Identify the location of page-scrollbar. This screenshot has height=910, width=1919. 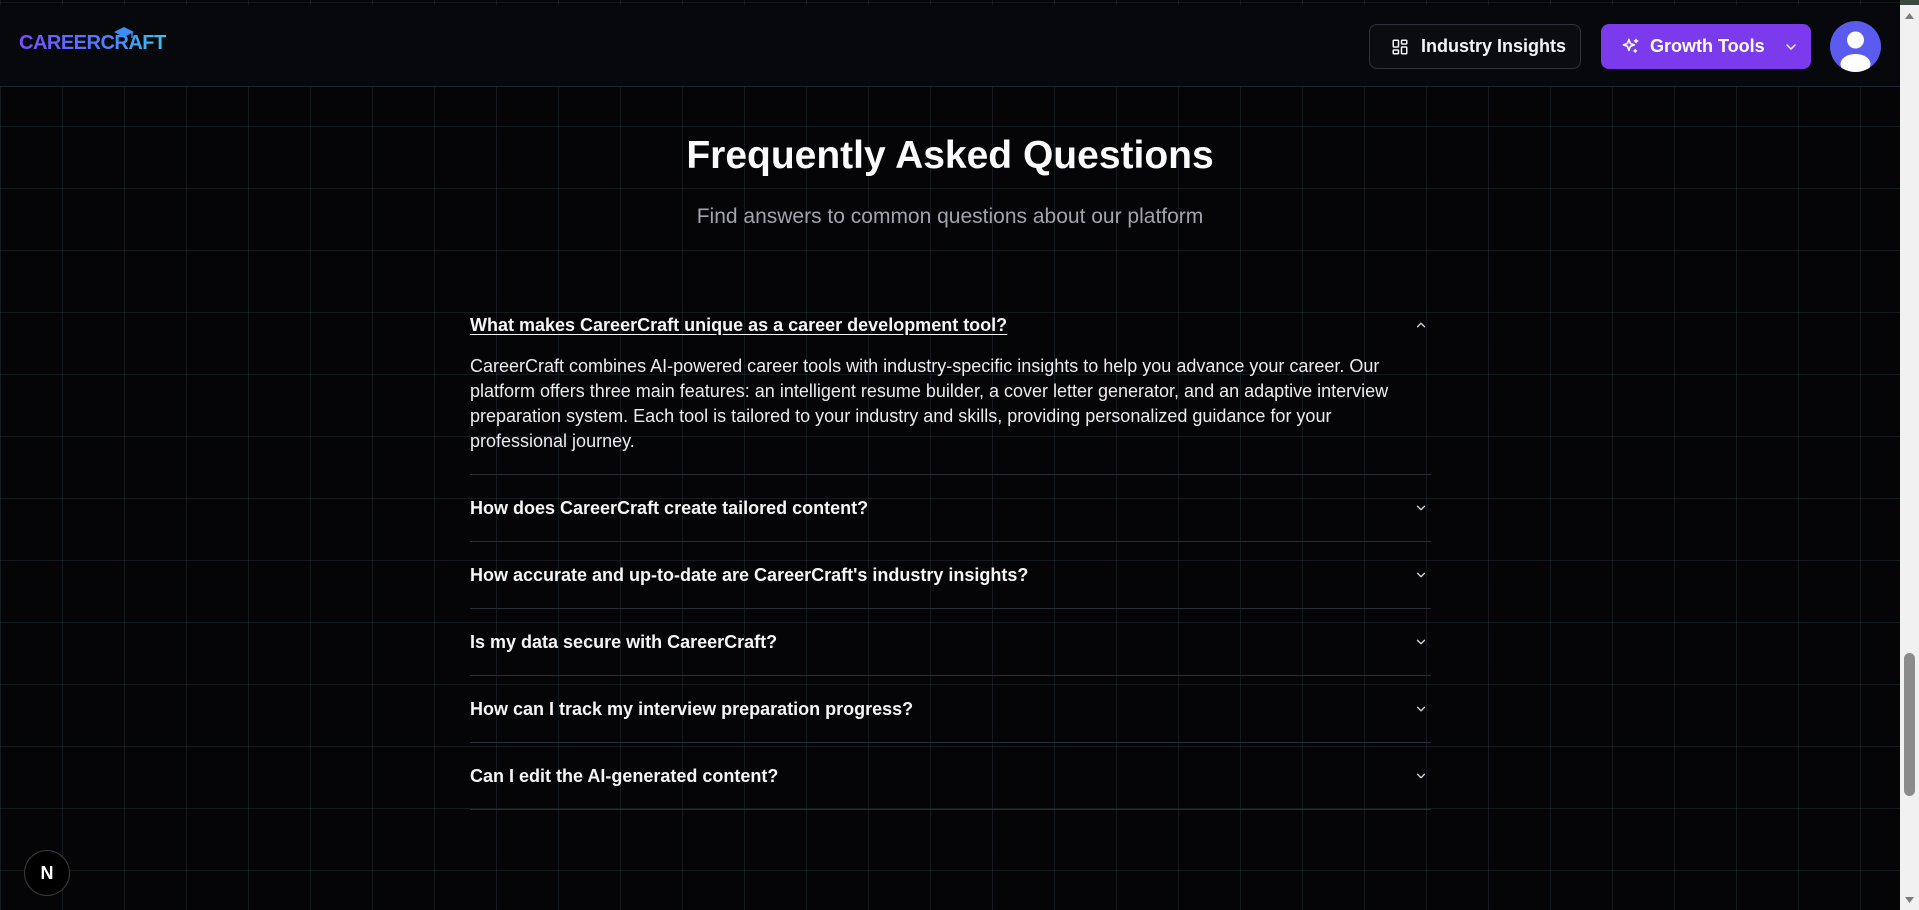
(1909, 457).